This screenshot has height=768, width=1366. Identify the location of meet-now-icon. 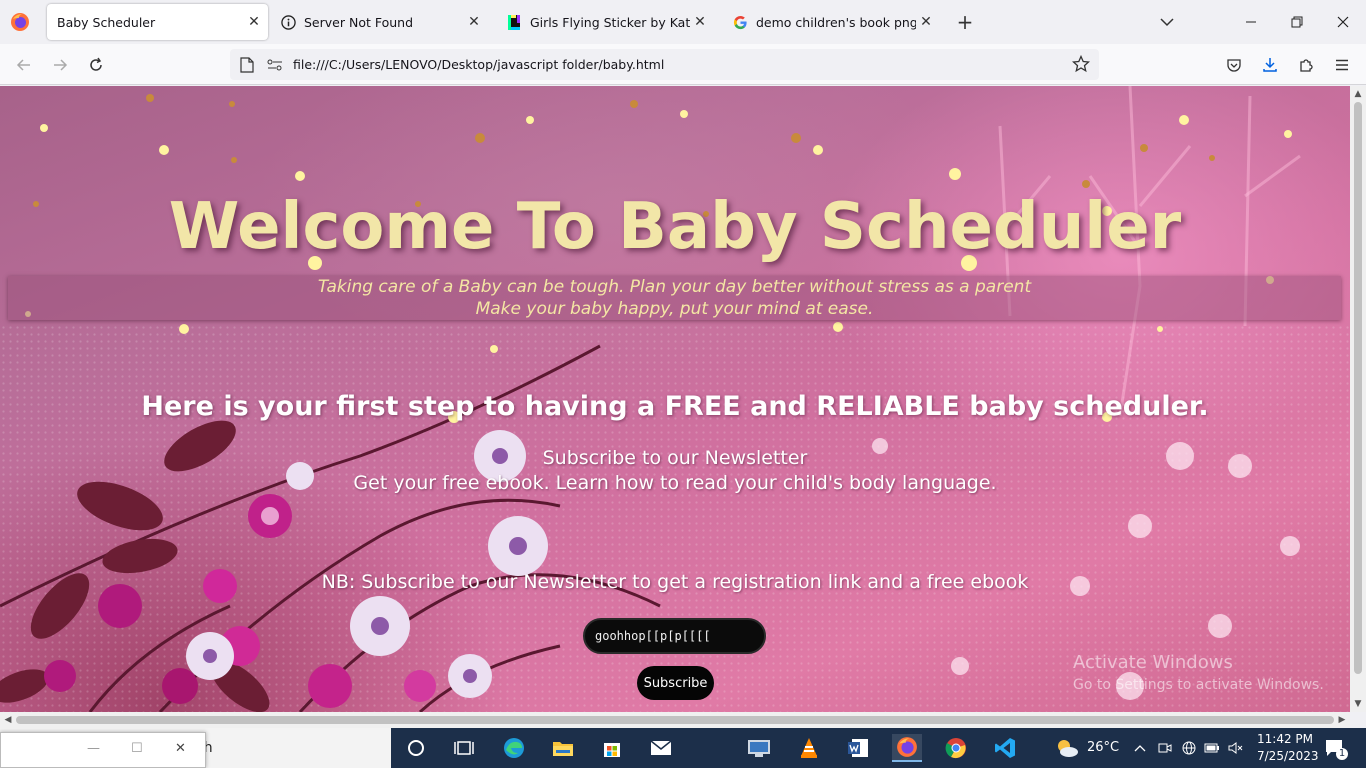
(1165, 748).